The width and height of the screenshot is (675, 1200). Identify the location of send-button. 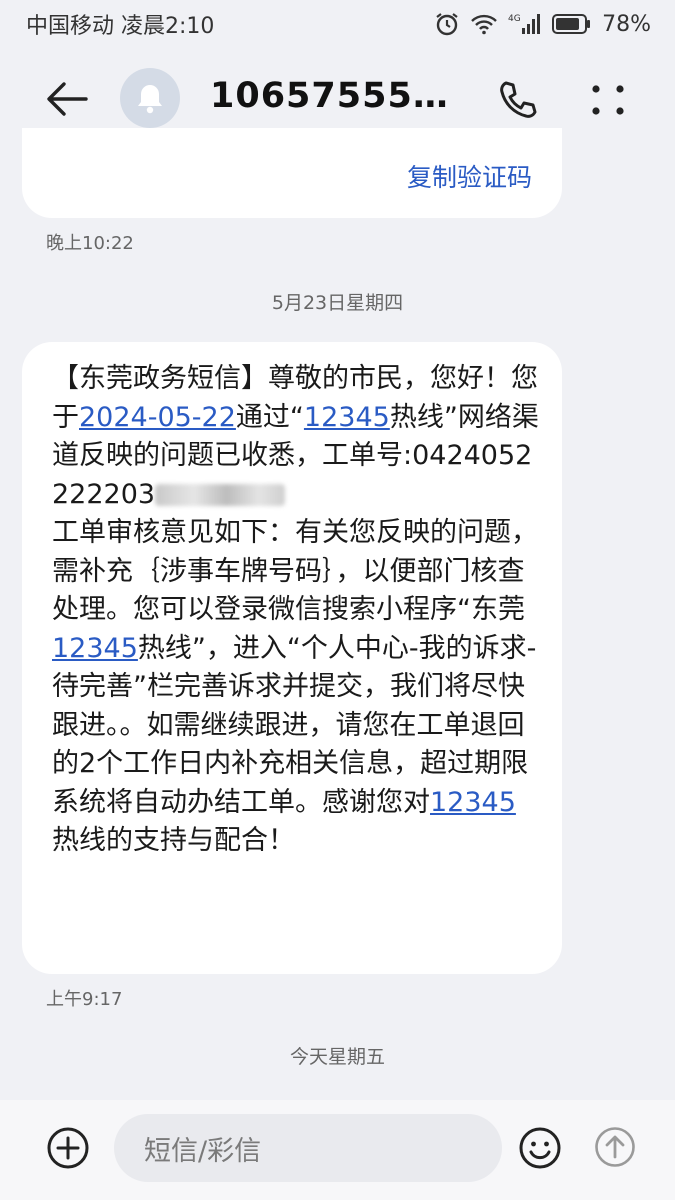
(615, 1147).